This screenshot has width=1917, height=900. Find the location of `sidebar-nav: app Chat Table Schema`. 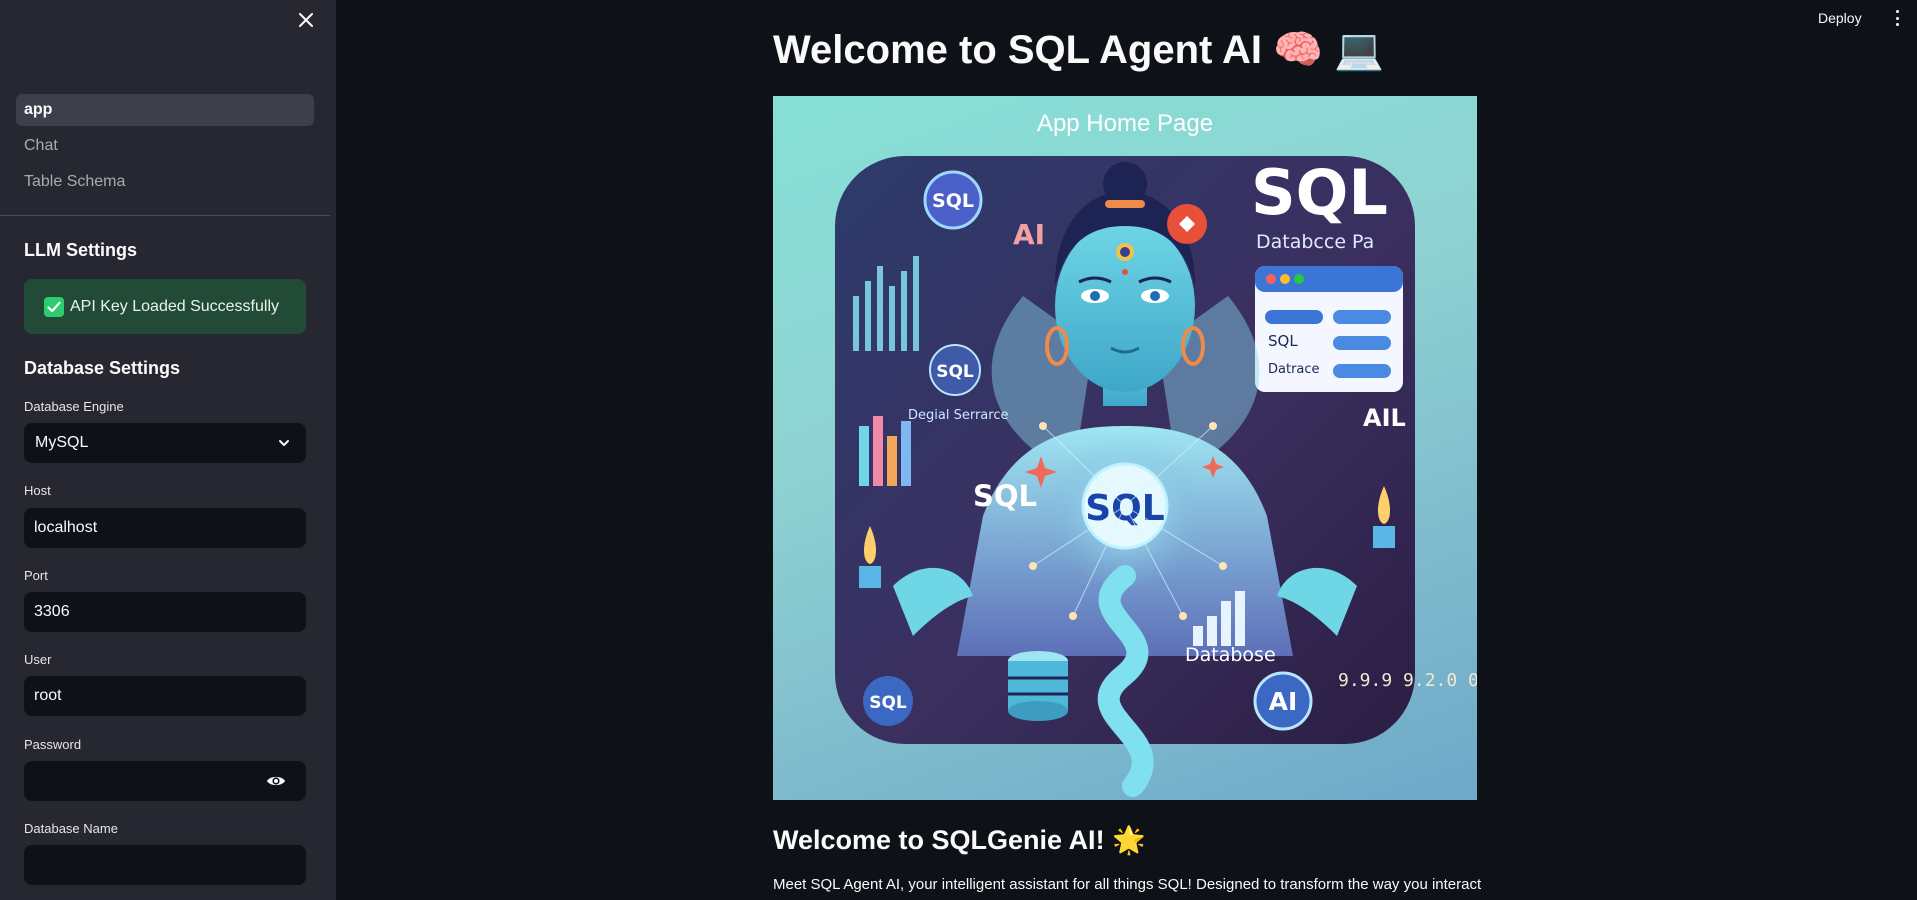

sidebar-nav: app Chat Table Schema is located at coordinates (165, 148).